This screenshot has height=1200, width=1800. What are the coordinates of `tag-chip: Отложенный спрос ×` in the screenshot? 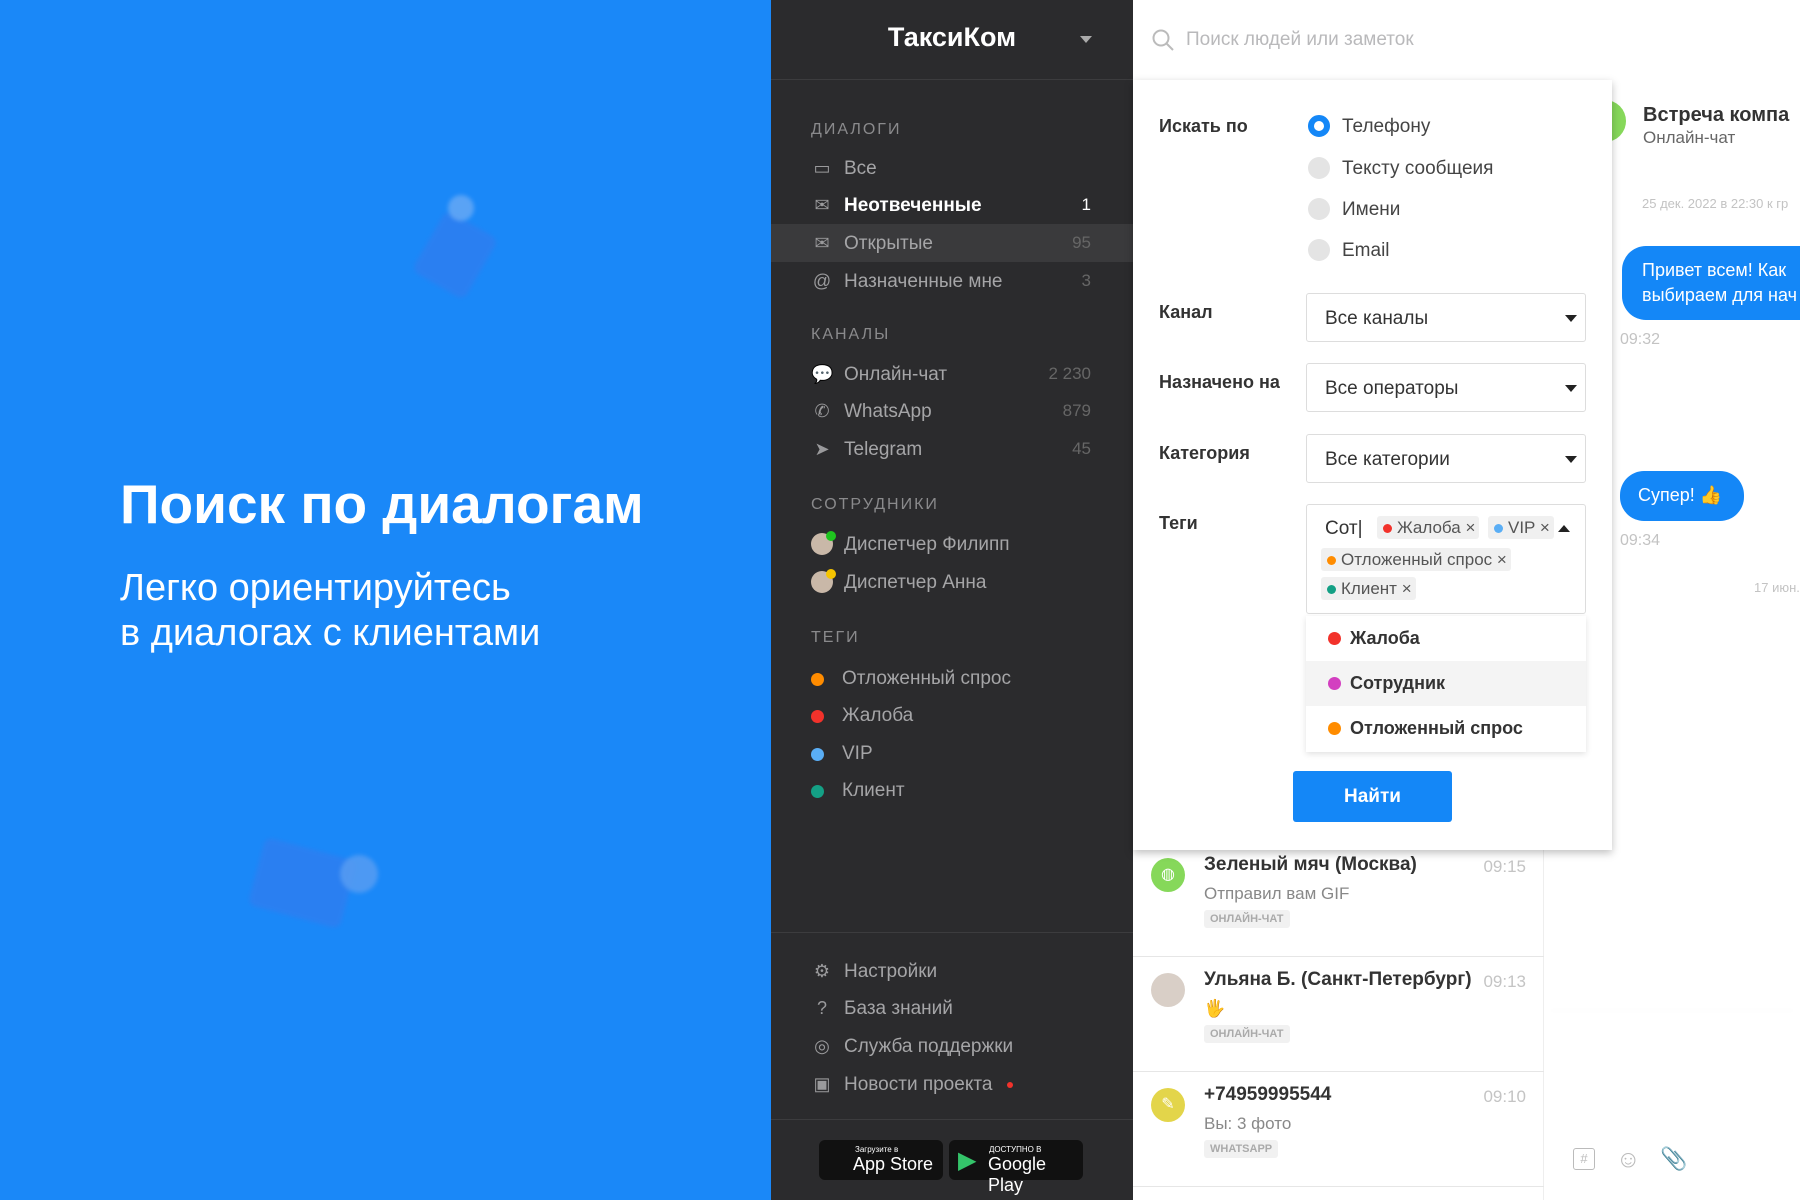 It's located at (1416, 559).